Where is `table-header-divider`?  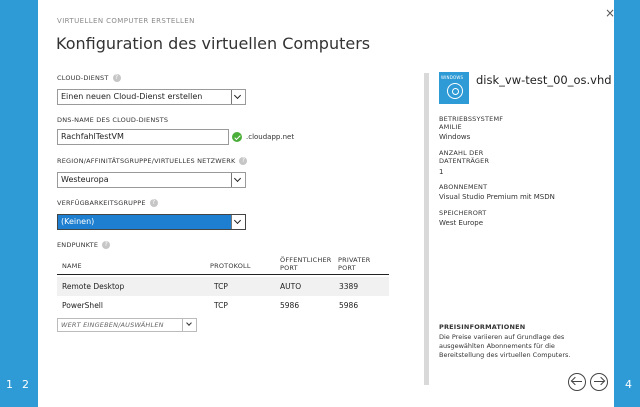
table-header-divider is located at coordinates (223, 274).